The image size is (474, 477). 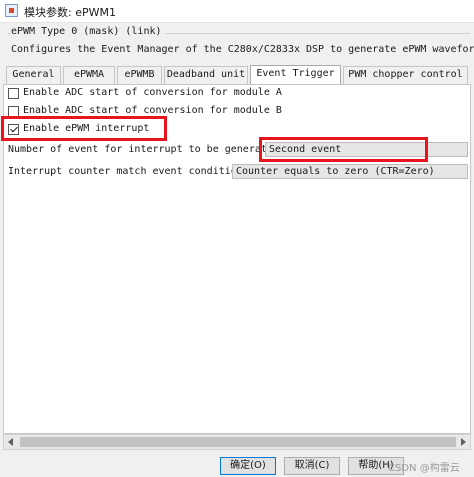 I want to click on scroll-thumb, so click(x=238, y=442).